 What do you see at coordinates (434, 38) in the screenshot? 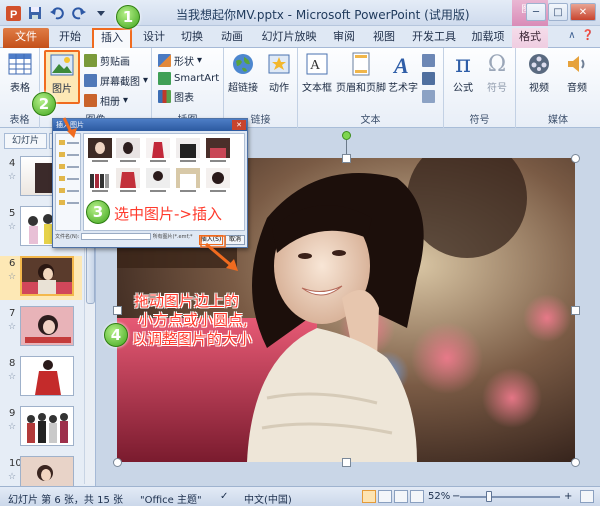
I see `tab-developer: 开发工具` at bounding box center [434, 38].